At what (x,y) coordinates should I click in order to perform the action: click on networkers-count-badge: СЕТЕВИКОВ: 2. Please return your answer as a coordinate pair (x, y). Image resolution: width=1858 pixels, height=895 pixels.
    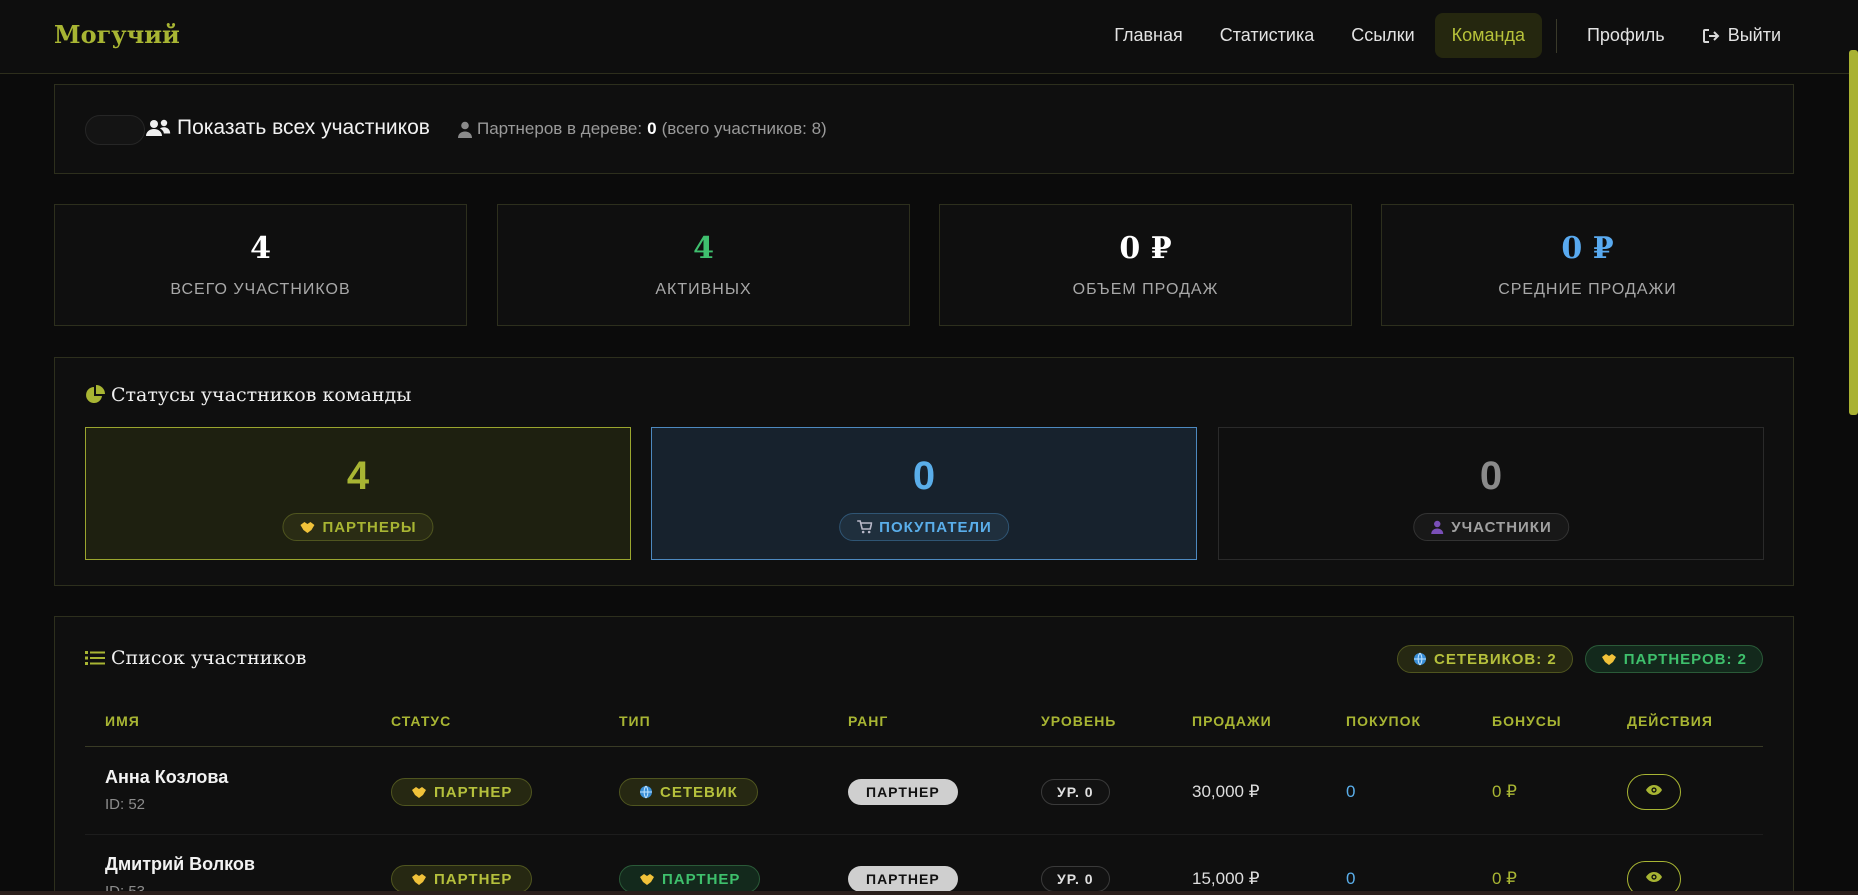
    Looking at the image, I should click on (1484, 659).